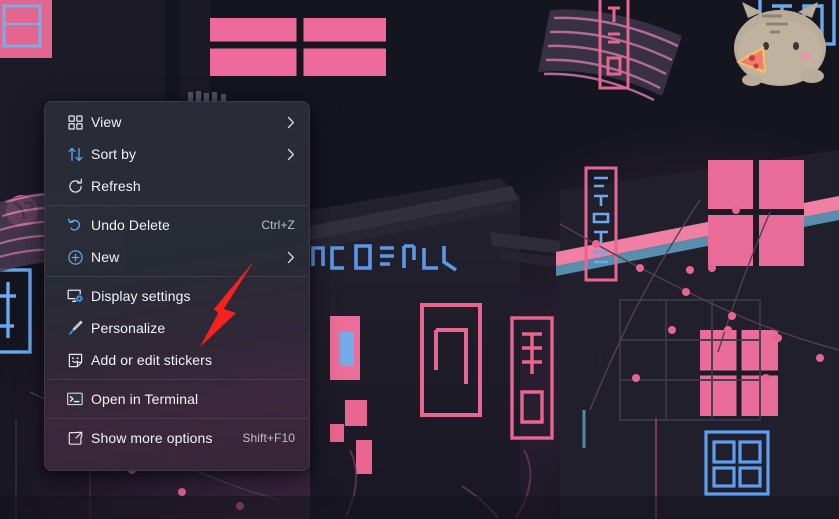  What do you see at coordinates (145, 398) in the screenshot?
I see `menu-item-label: Open in Terminal` at bounding box center [145, 398].